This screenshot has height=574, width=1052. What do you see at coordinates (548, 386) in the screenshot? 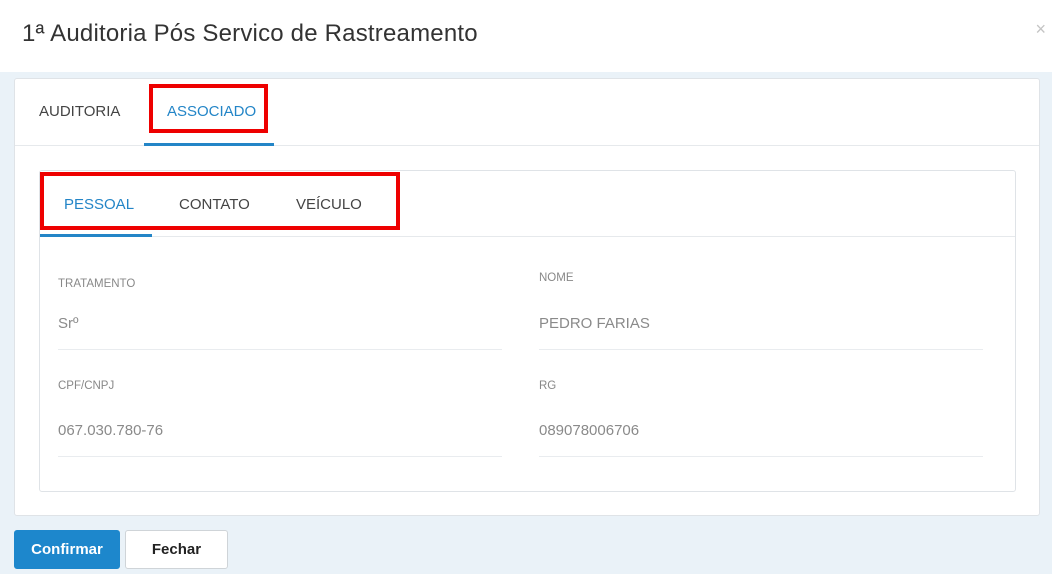
I see `field-label-rg: RG` at bounding box center [548, 386].